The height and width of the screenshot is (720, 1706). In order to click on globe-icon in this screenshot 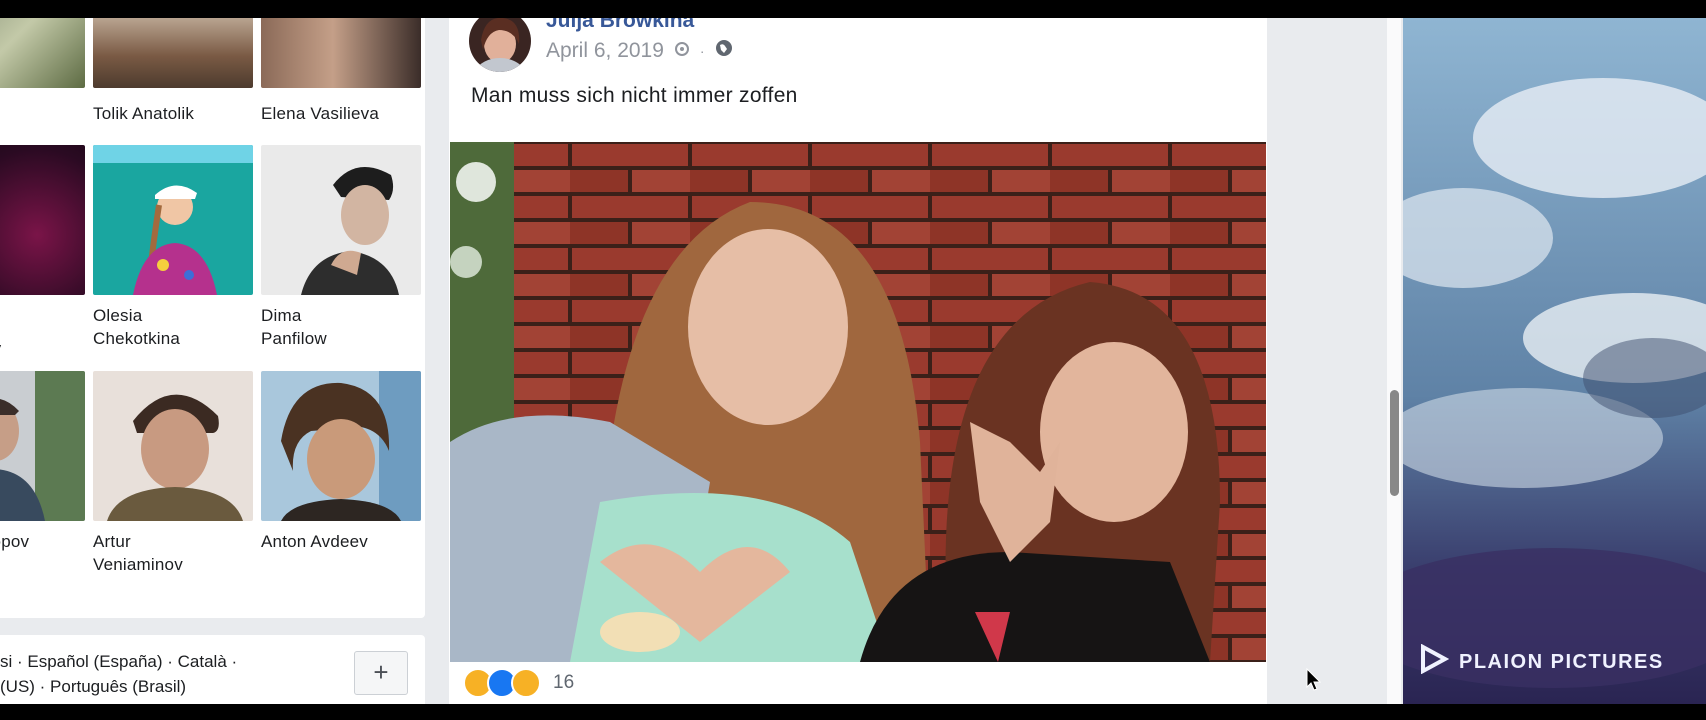, I will do `click(724, 51)`.